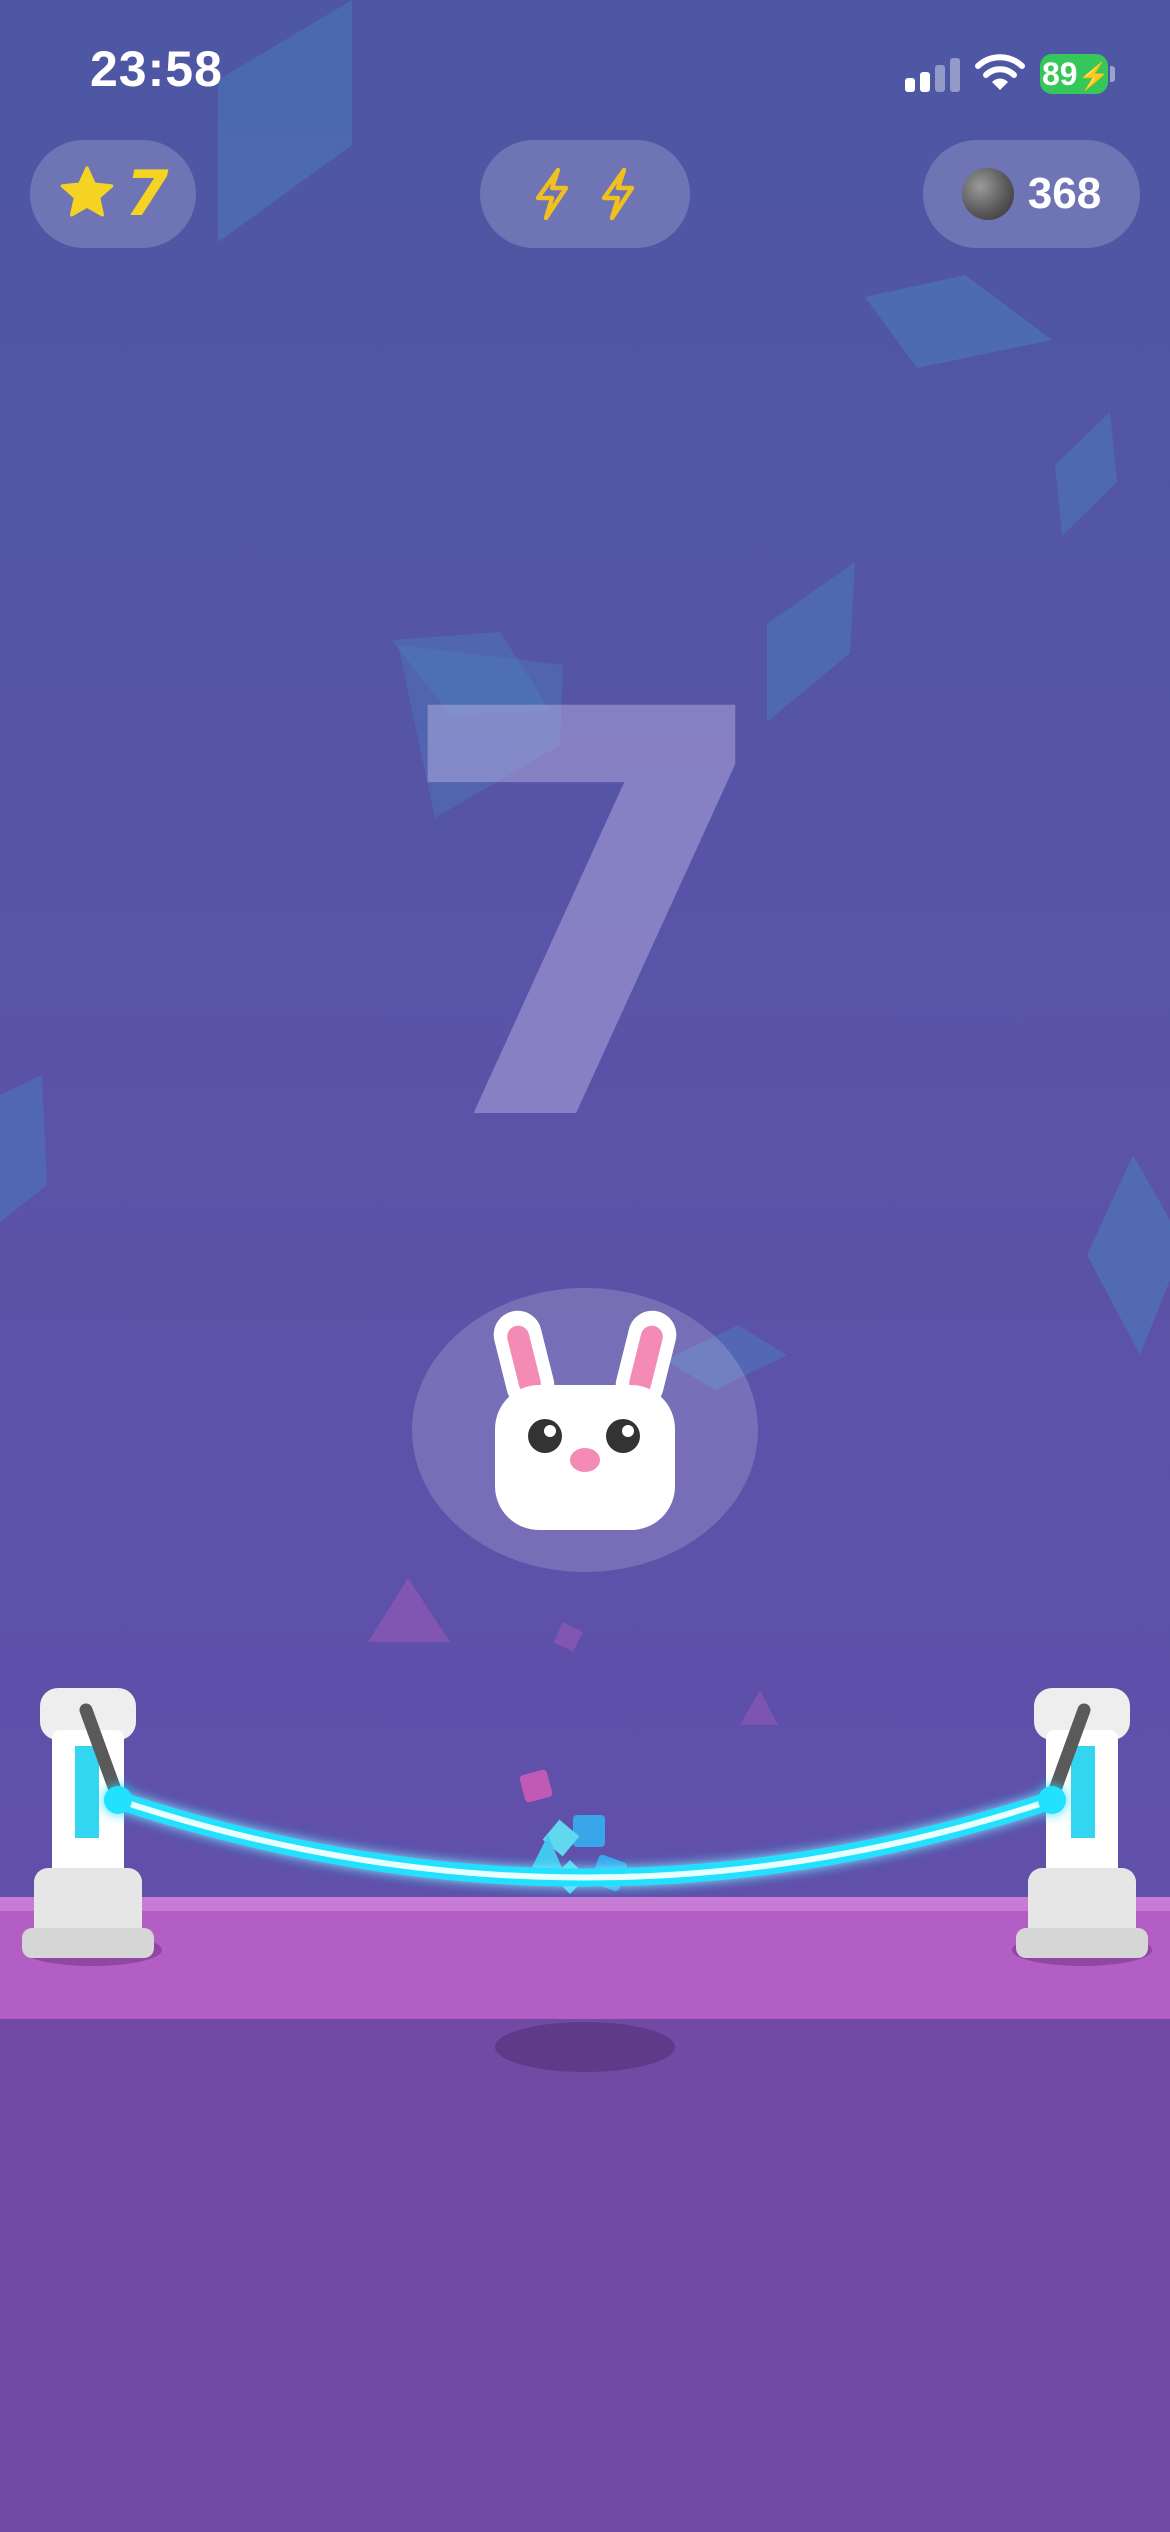  I want to click on stars-count: 7, so click(147, 193).